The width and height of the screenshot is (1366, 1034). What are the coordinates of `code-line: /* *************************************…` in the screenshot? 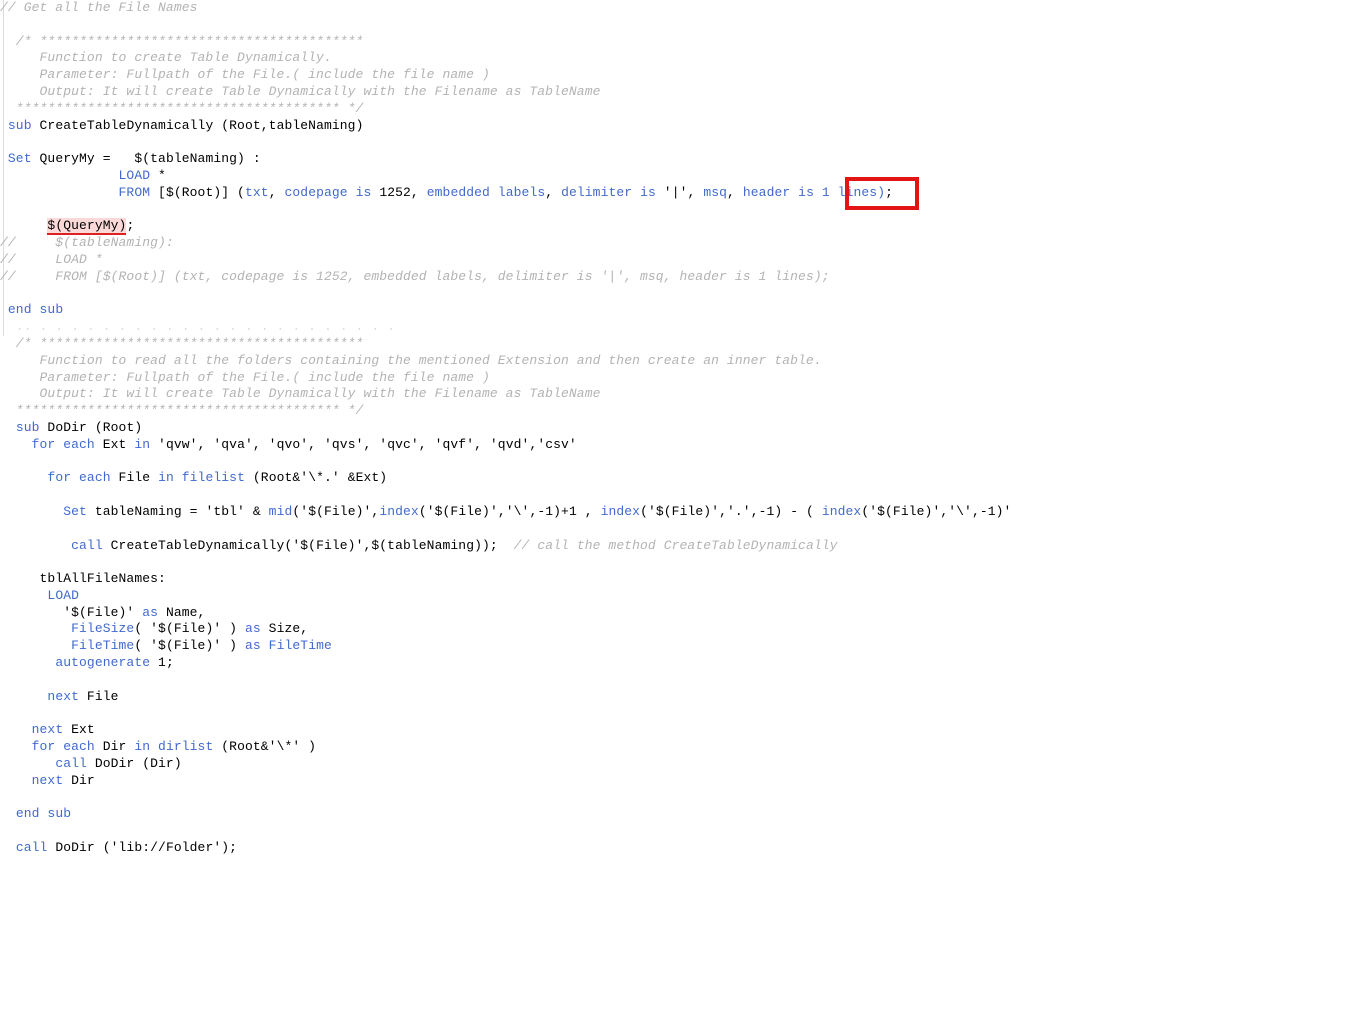 It's located at (505, 344).